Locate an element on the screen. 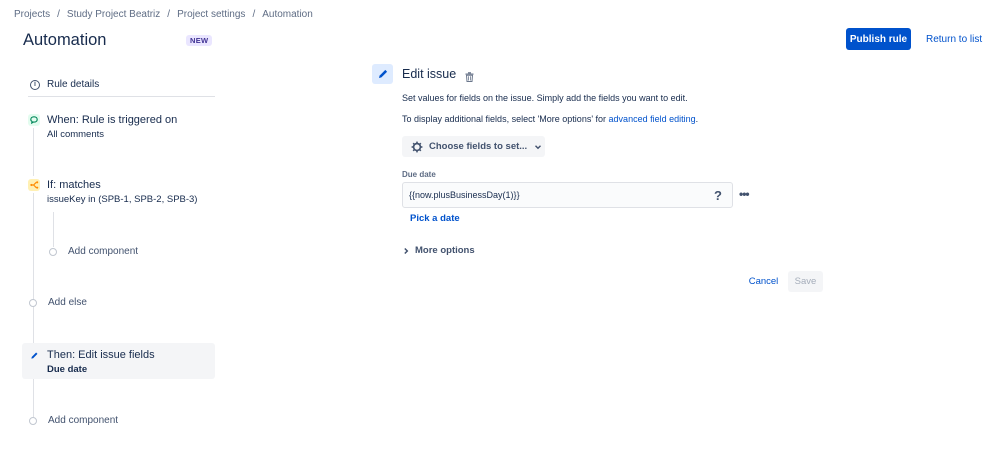 The width and height of the screenshot is (998, 458). more-actions-icon: ••• is located at coordinates (744, 194).